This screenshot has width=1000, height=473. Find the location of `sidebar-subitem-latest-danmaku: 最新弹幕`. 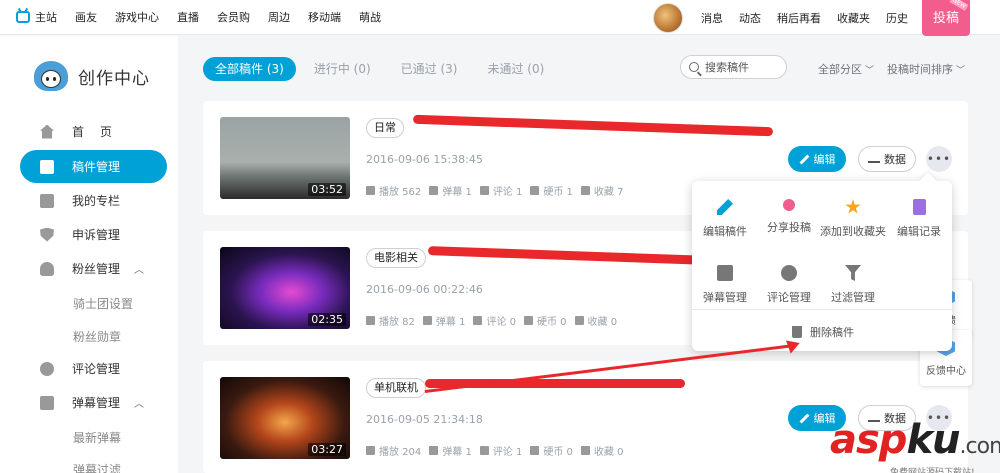

sidebar-subitem-latest-danmaku: 最新弹幕 is located at coordinates (97, 437).